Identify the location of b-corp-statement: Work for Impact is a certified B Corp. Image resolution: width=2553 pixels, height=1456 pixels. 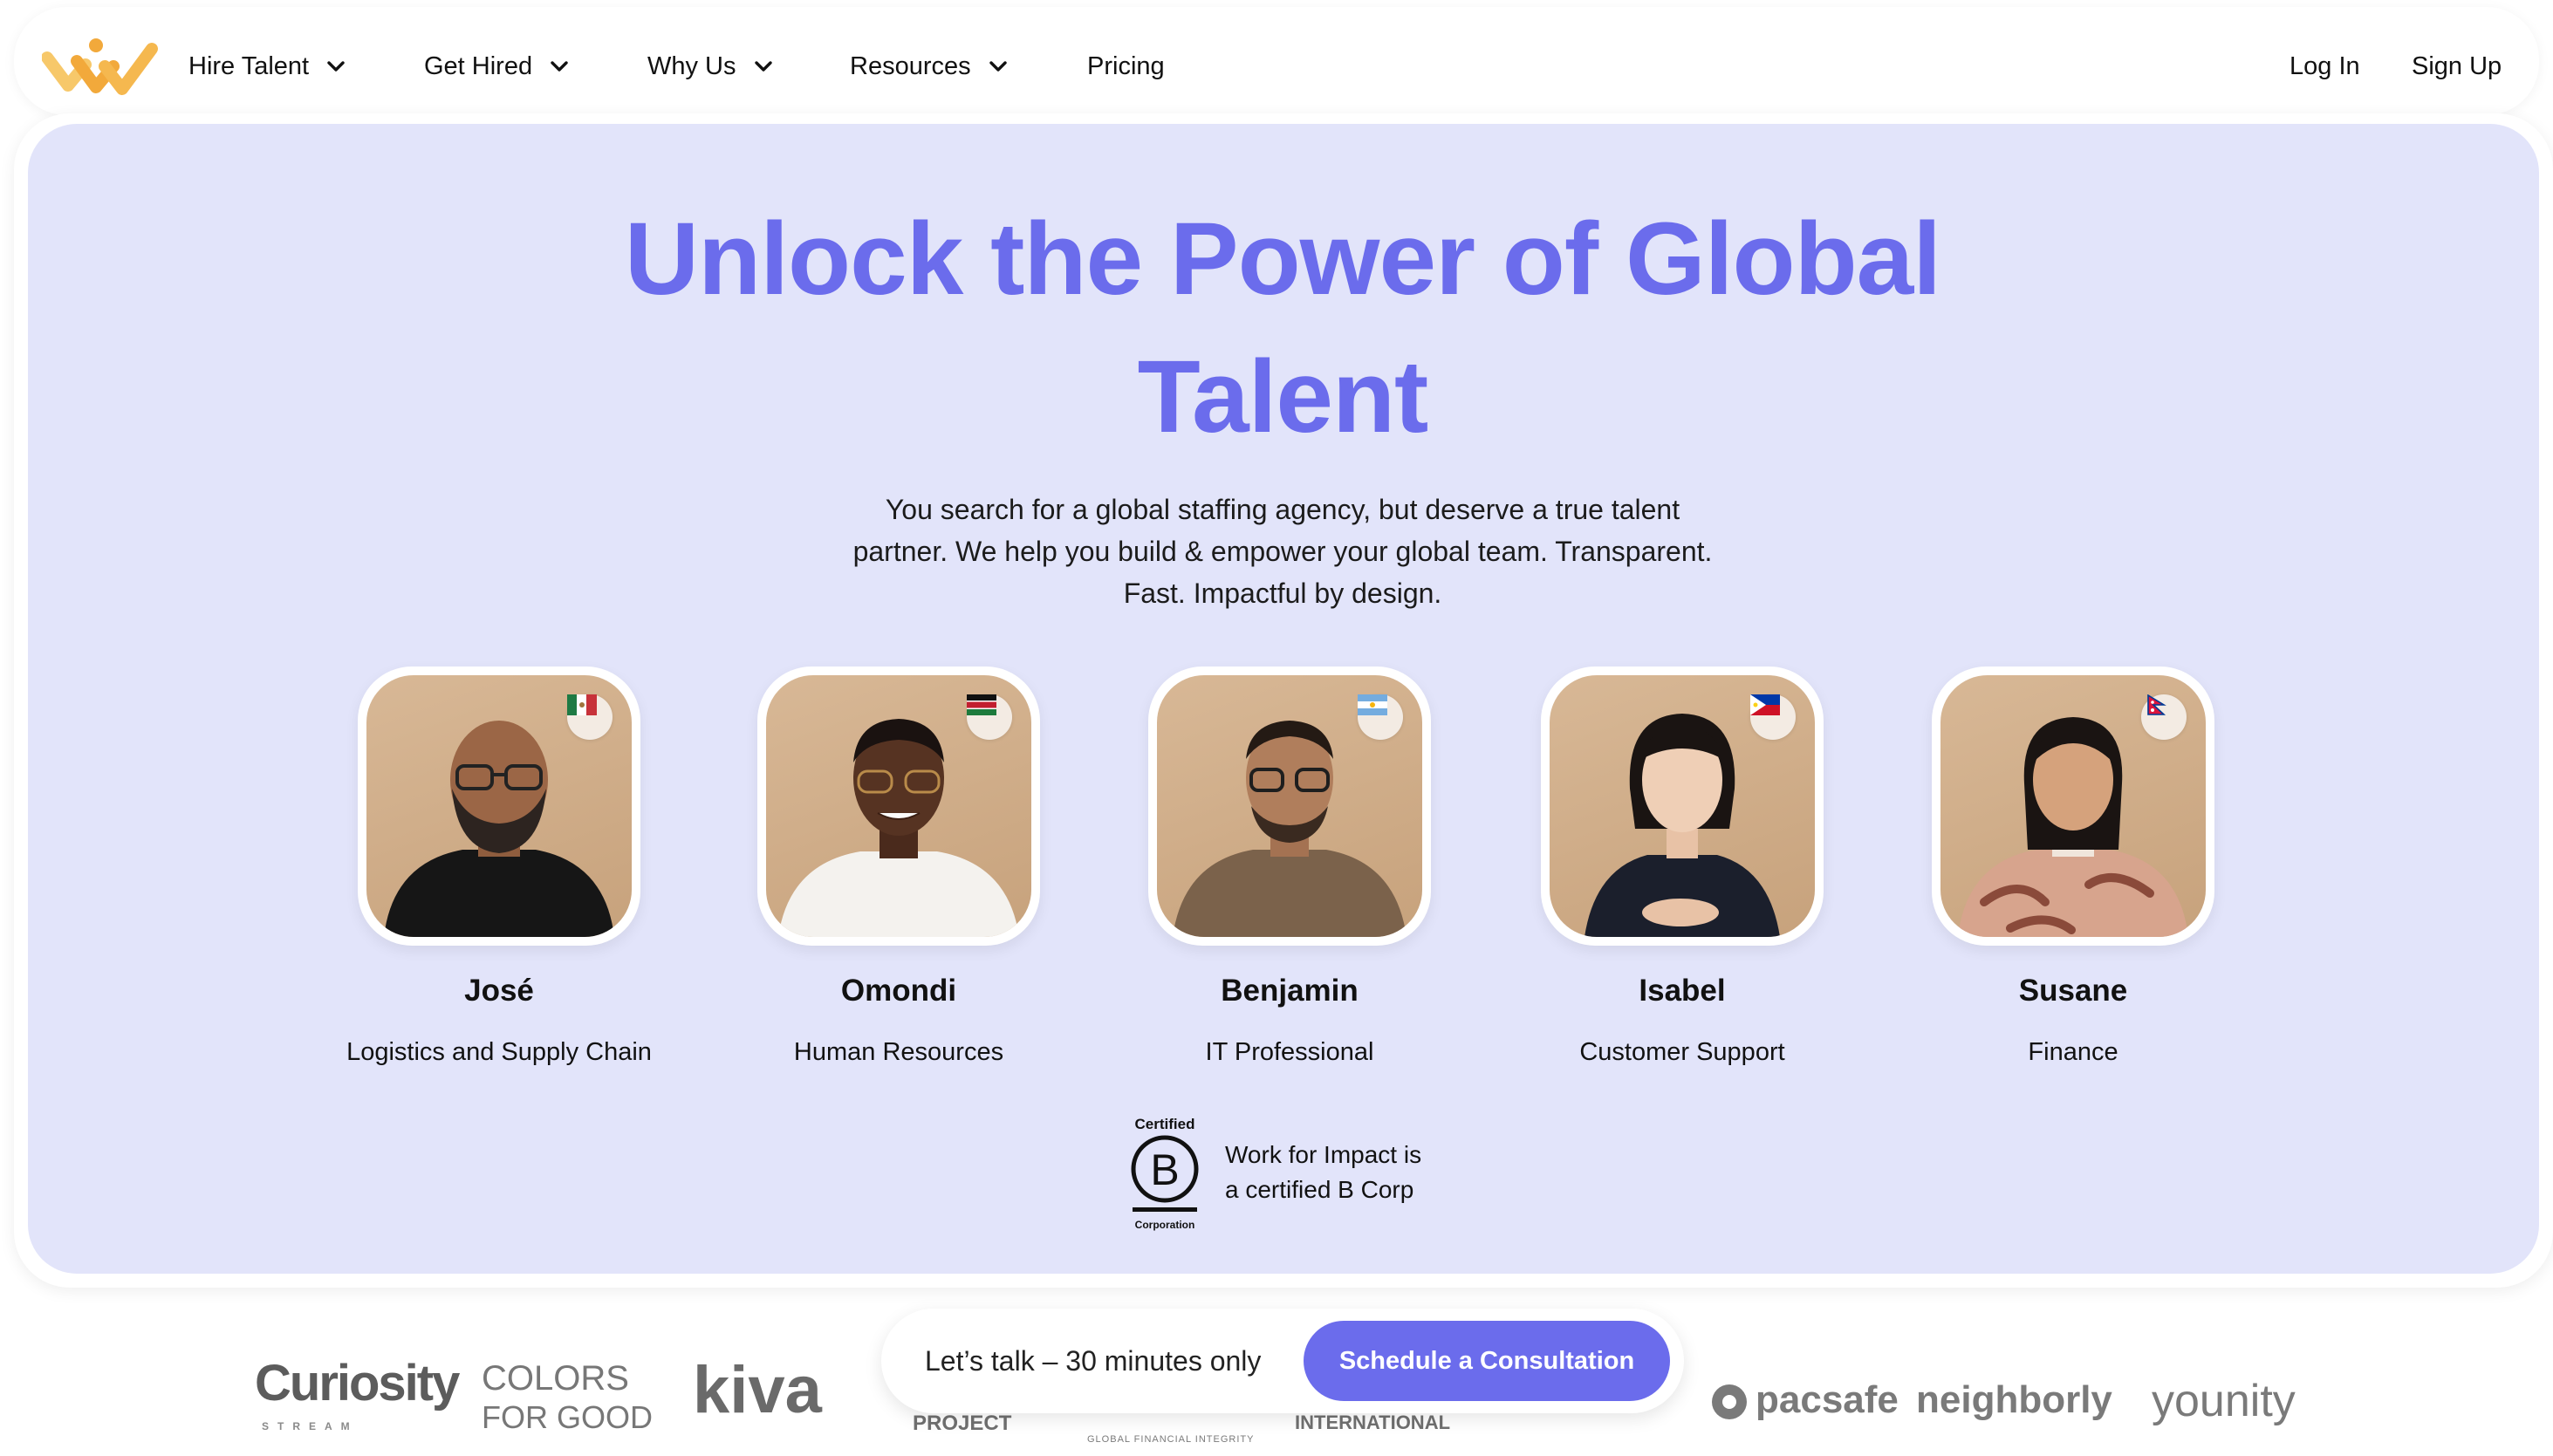
(1356, 1172).